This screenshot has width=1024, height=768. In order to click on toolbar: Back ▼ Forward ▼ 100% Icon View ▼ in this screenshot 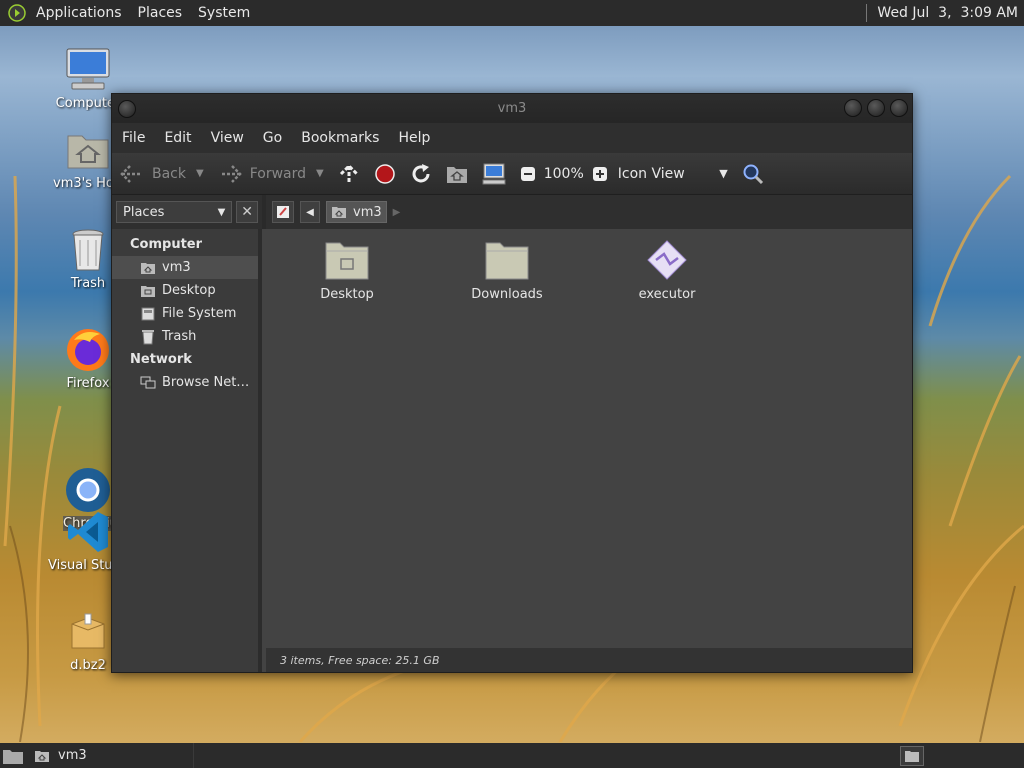, I will do `click(512, 174)`.